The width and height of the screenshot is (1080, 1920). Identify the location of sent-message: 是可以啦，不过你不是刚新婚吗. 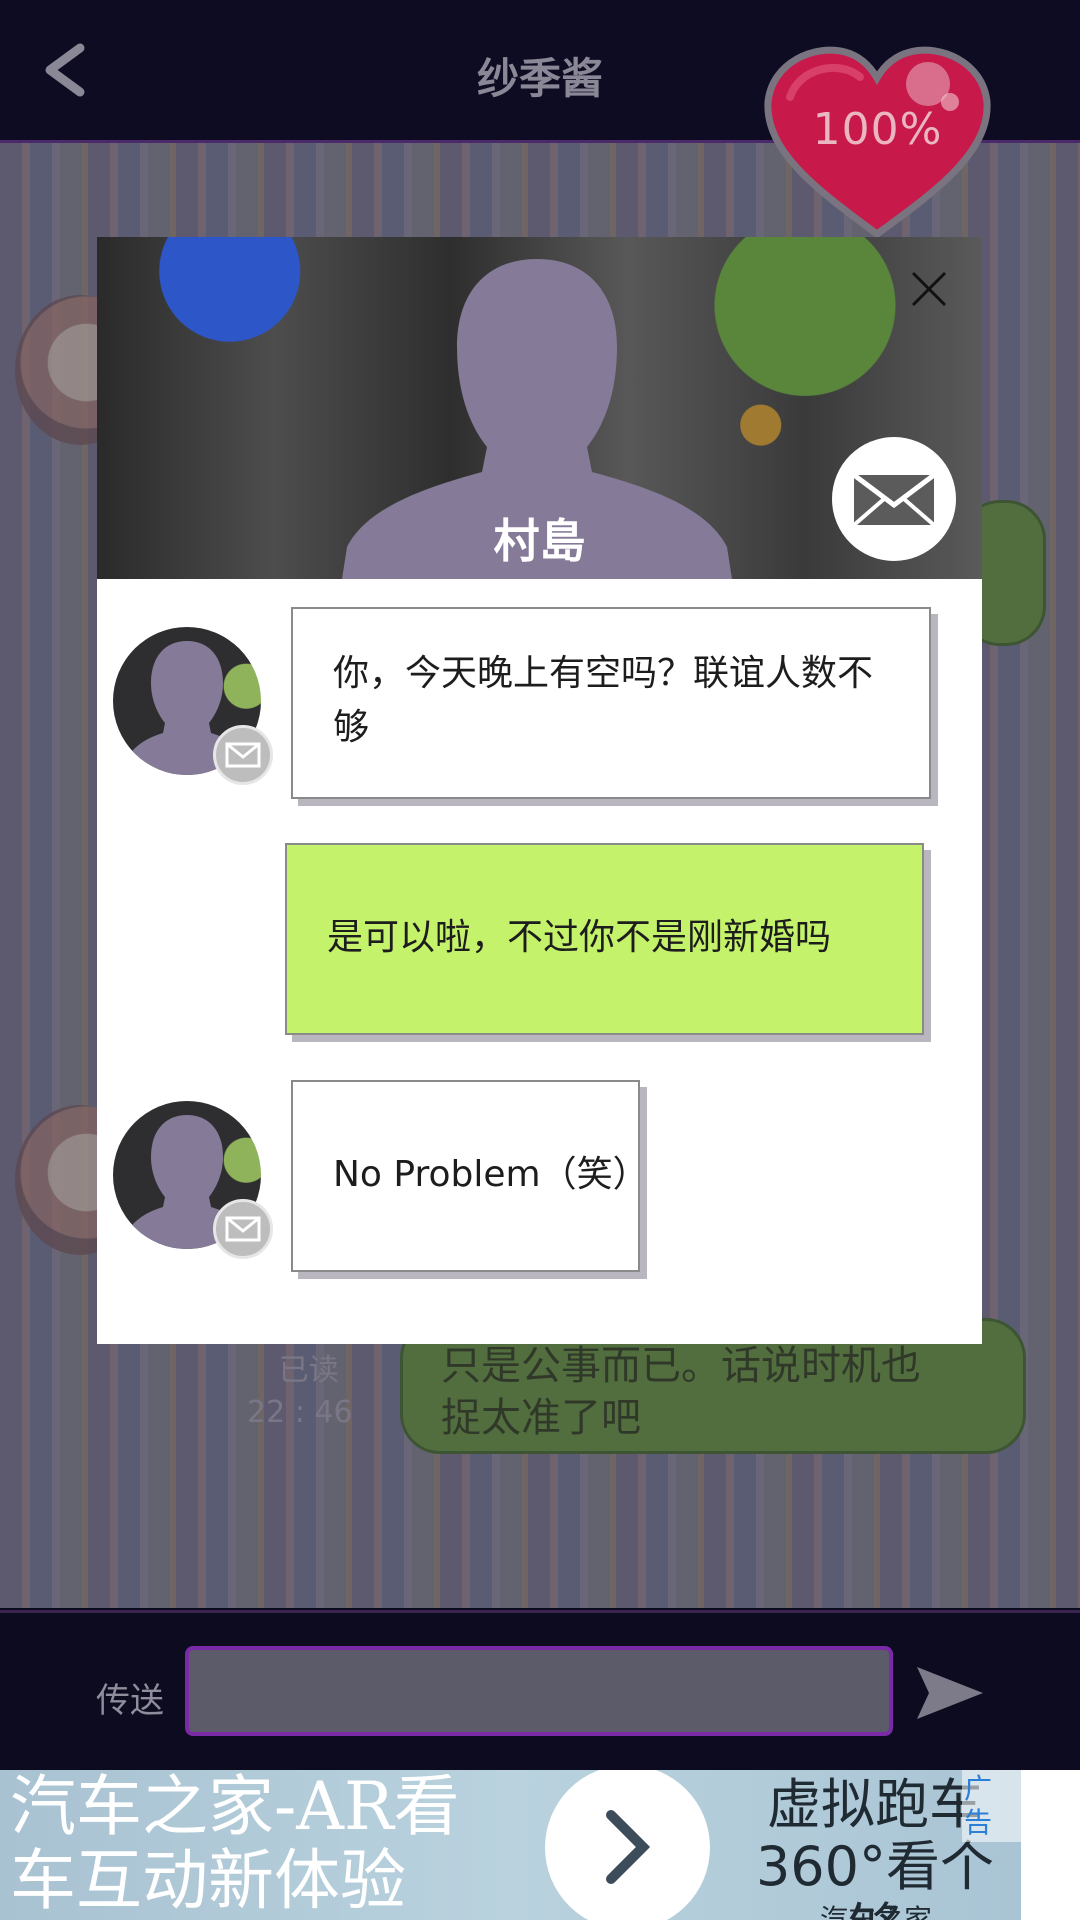
(604, 939).